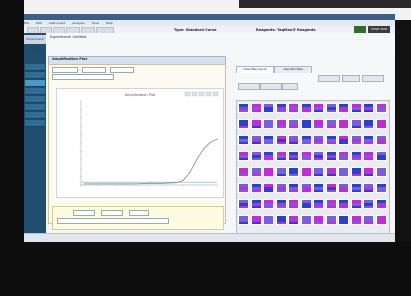 The width and height of the screenshot is (411, 296). I want to click on plot-color-select, so click(122, 70).